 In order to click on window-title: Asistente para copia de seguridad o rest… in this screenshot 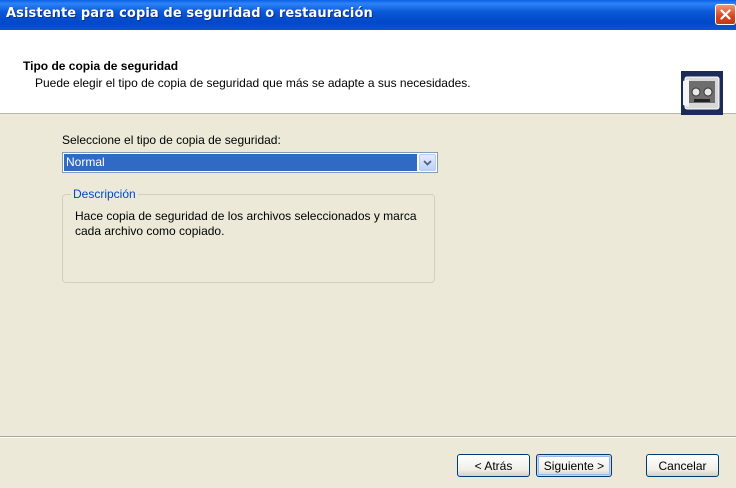, I will do `click(189, 13)`.